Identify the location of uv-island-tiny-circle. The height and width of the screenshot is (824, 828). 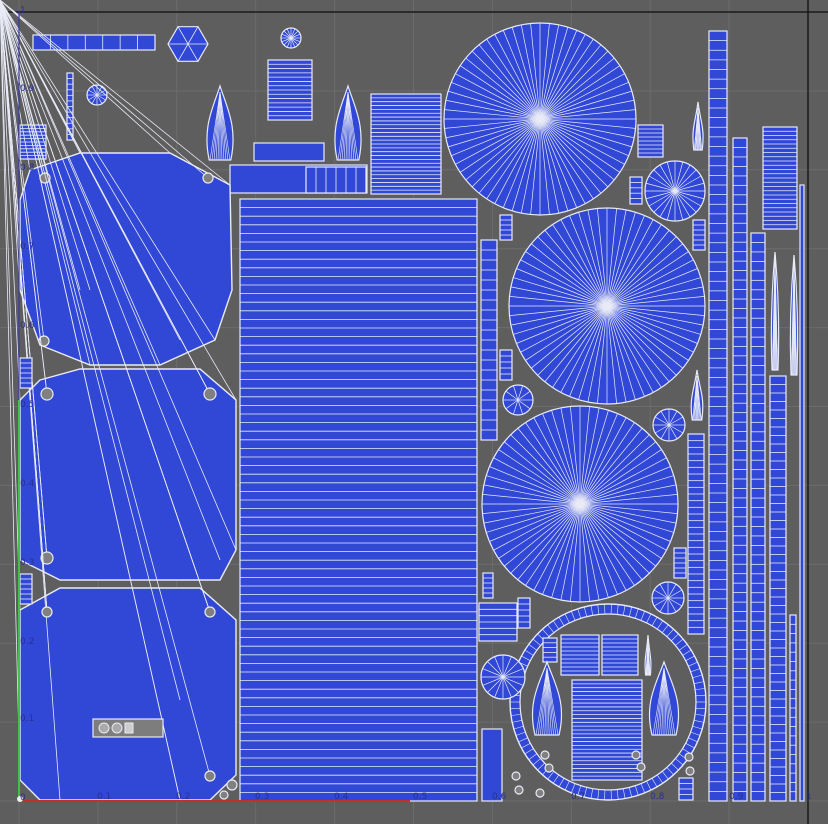
(97, 95).